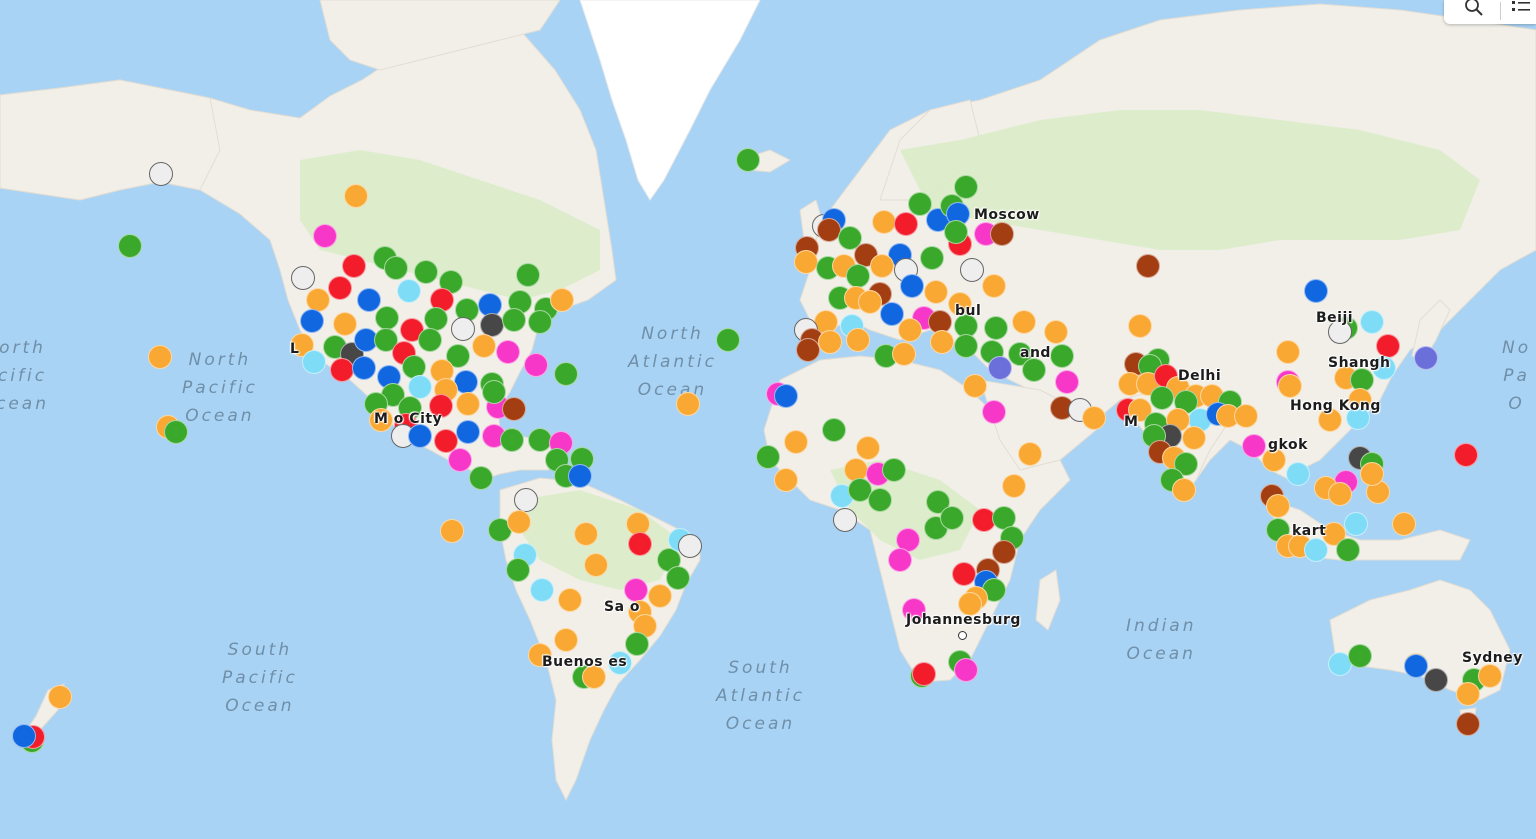  Describe the element at coordinates (1000, 368) in the screenshot. I see `map-marker-purple` at that location.